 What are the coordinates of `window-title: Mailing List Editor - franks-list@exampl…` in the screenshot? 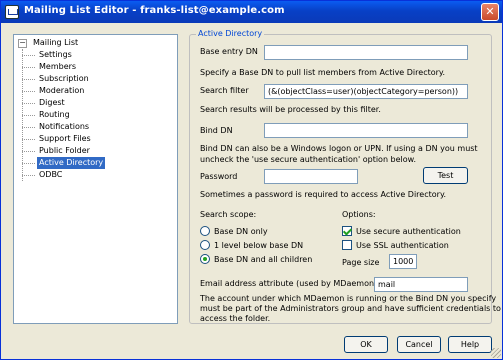 It's located at (154, 10).